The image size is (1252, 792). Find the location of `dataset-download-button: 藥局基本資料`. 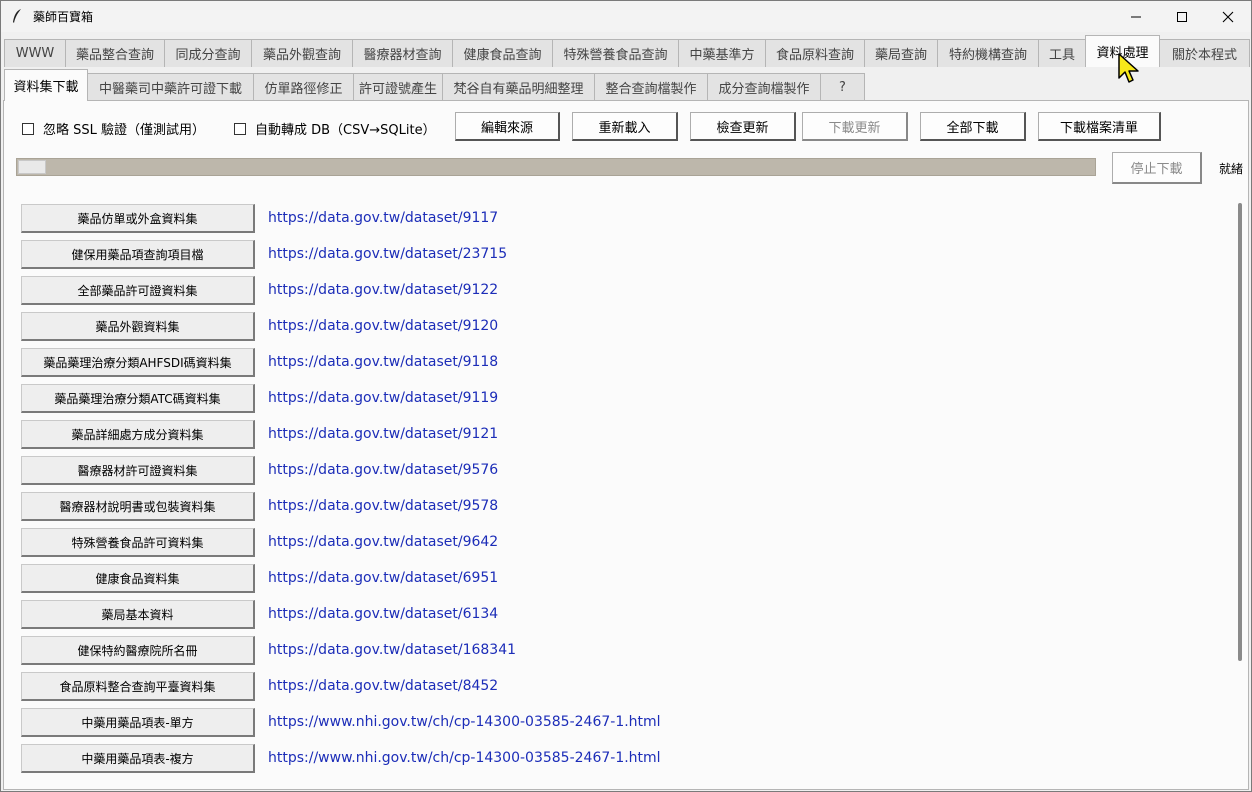

dataset-download-button: 藥局基本資料 is located at coordinates (138, 614).